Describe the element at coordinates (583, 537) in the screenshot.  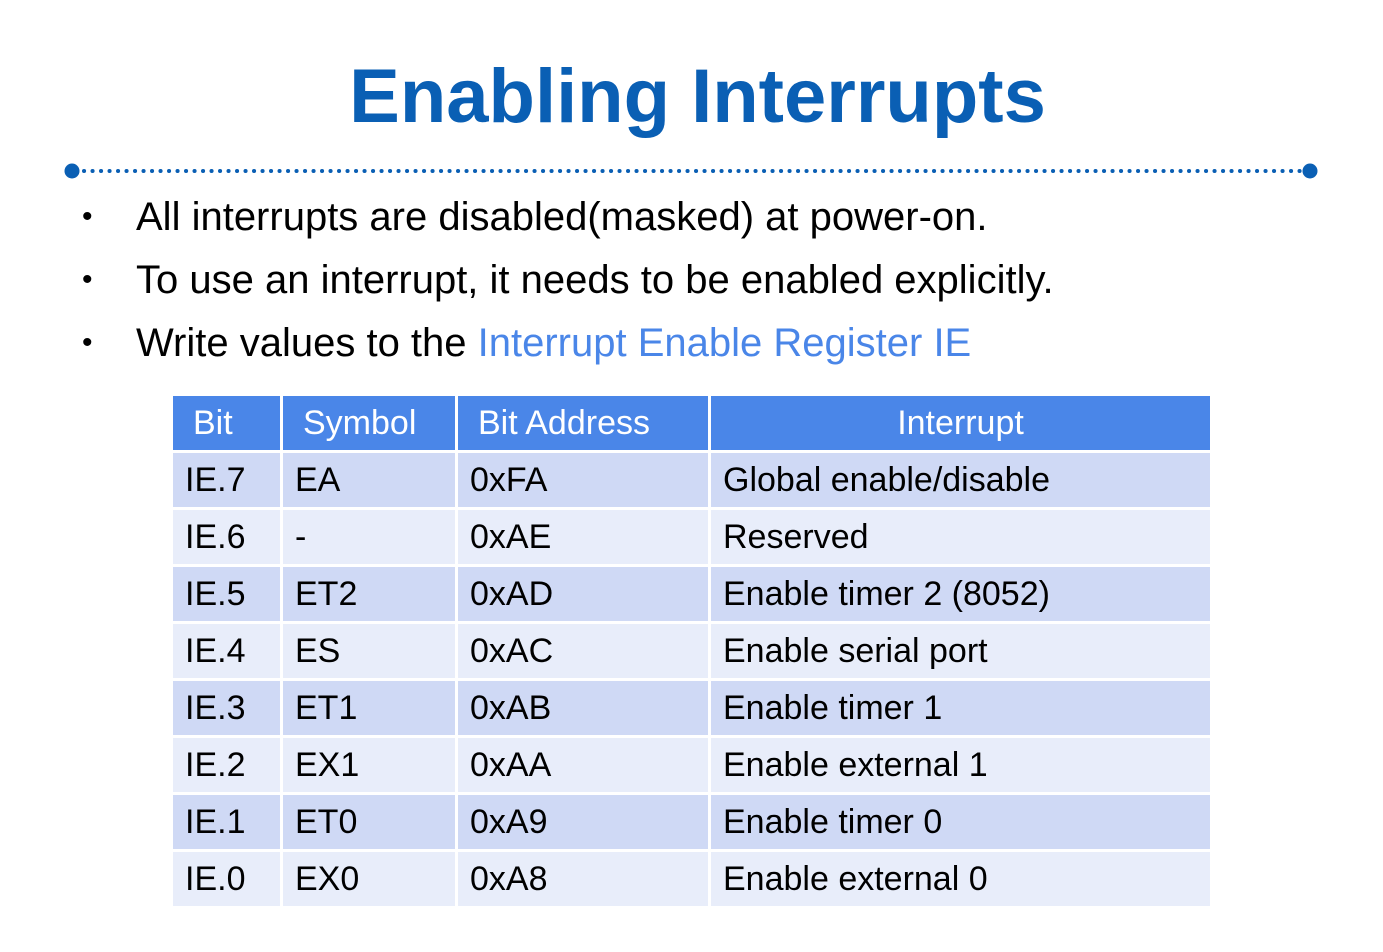
I see `cell-bit-address: 0xAE` at that location.